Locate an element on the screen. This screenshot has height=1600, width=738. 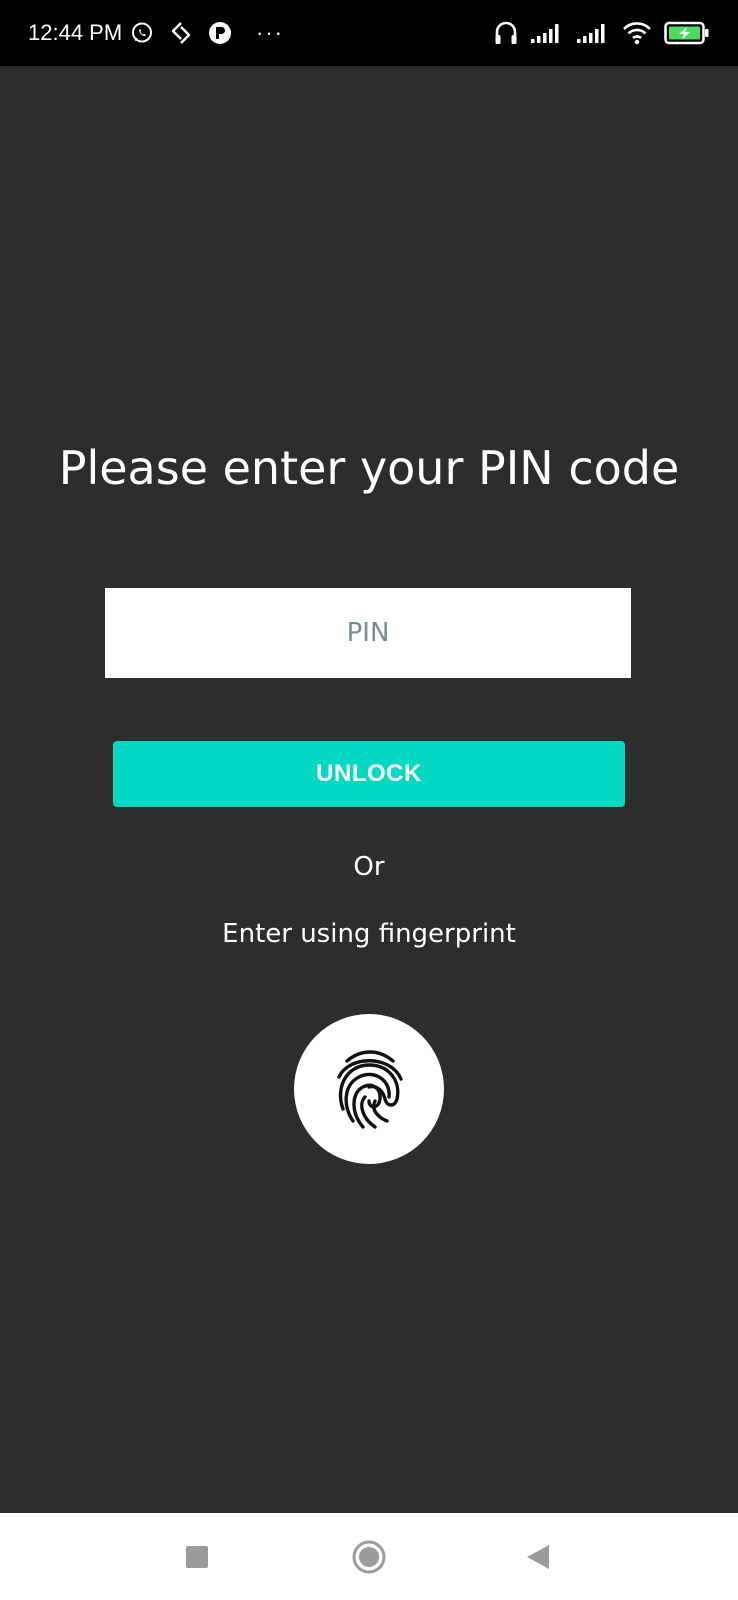
page-title: Please enter your PIN code is located at coordinates (369, 468).